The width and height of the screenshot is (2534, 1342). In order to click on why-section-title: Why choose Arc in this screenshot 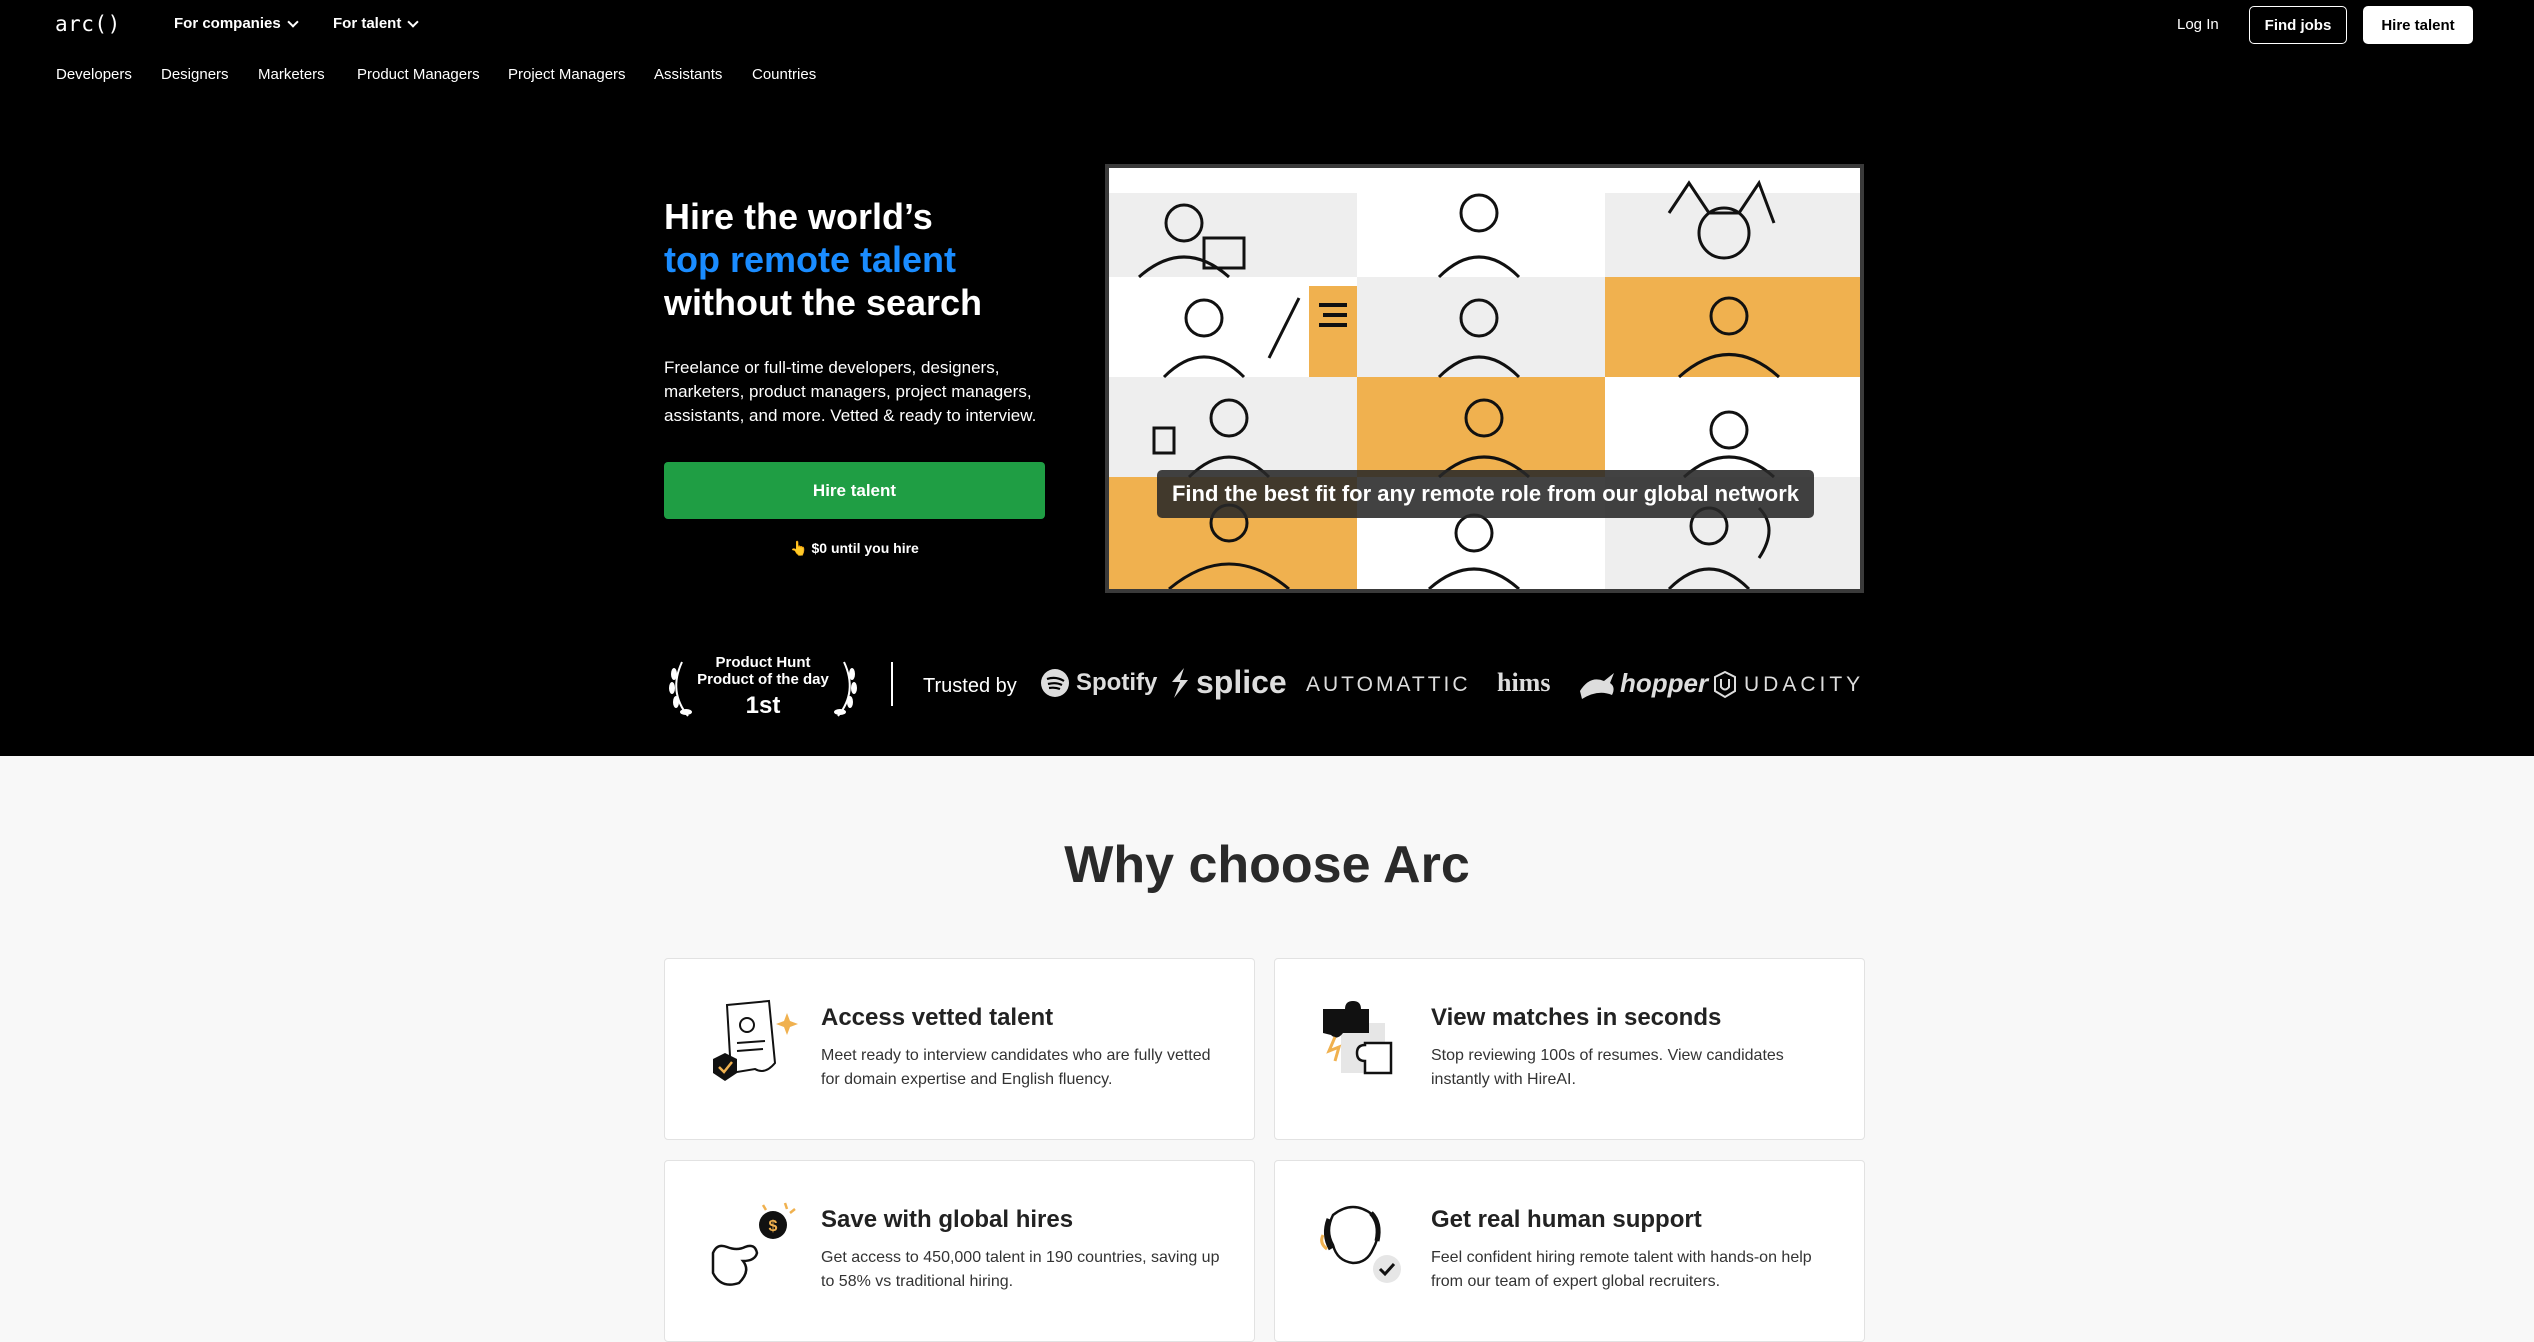, I will do `click(1267, 865)`.